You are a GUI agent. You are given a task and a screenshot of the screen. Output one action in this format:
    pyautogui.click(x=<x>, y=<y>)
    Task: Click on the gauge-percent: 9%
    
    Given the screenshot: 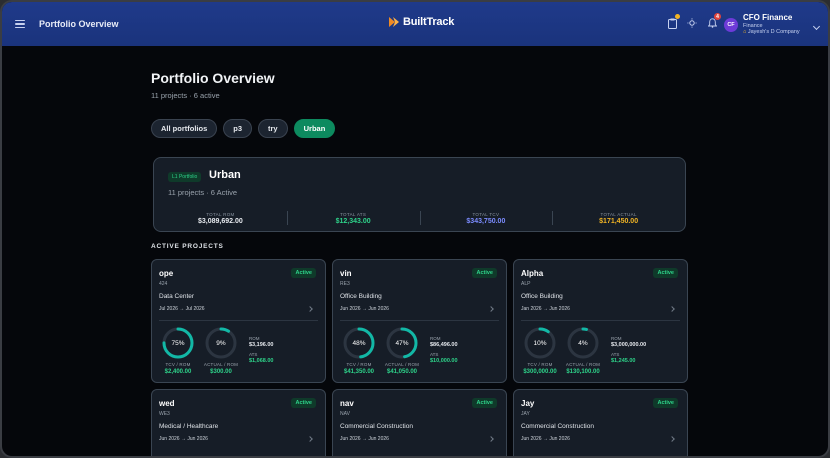 What is the action you would take?
    pyautogui.click(x=221, y=343)
    